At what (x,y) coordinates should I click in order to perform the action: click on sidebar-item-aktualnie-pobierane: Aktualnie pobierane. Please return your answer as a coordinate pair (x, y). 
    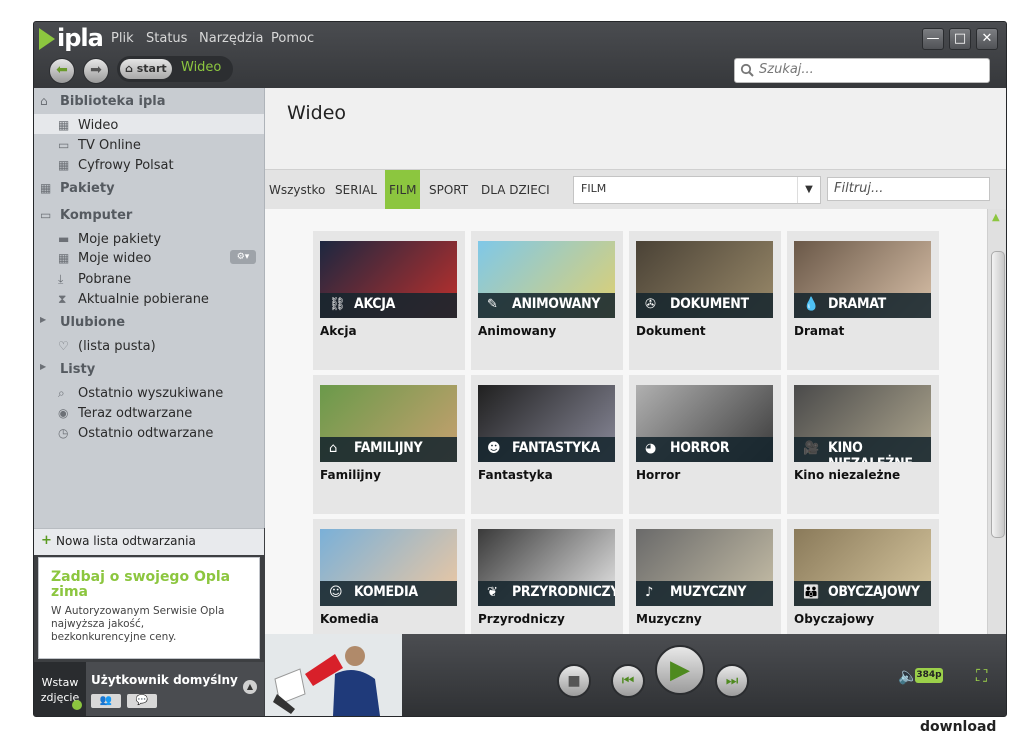
    Looking at the image, I should click on (143, 299).